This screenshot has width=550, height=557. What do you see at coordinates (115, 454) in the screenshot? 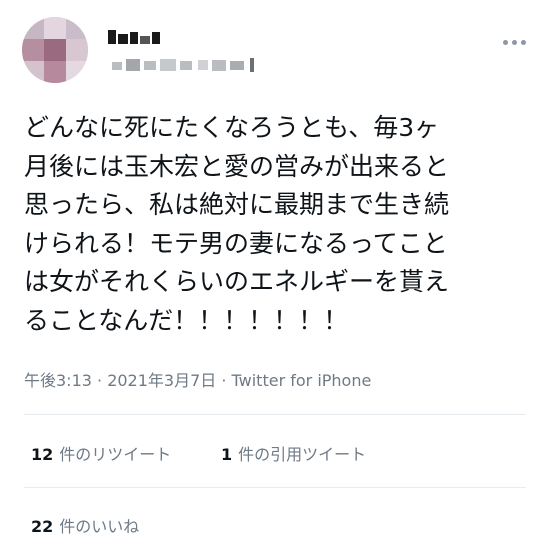
I see `retweets-label: 件のリツイート` at bounding box center [115, 454].